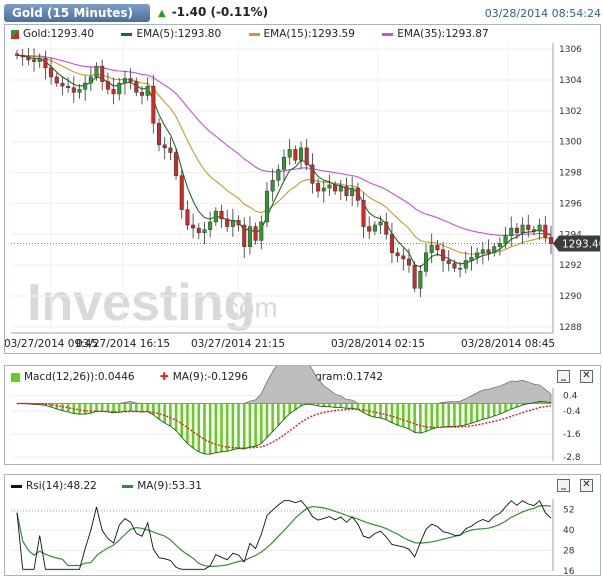 This screenshot has height=579, width=603. I want to click on y-tick-label: 1298, so click(570, 174).